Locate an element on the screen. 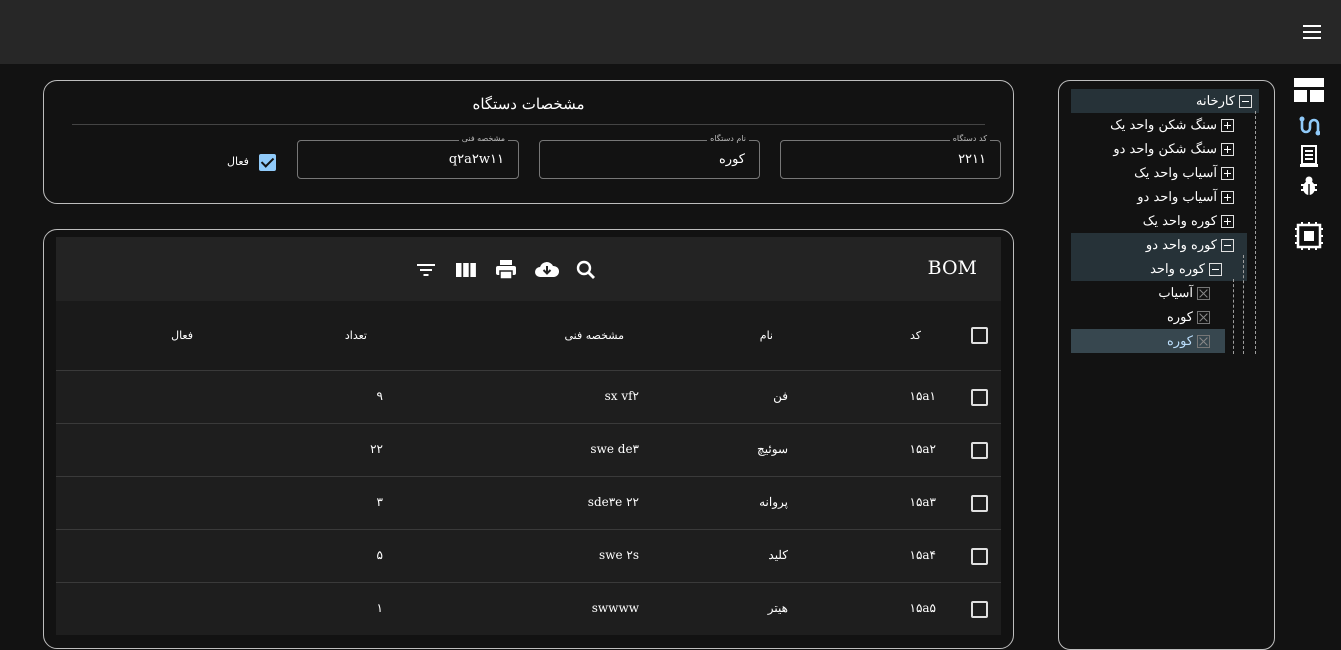 The height and width of the screenshot is (650, 1341). column-active: فعال is located at coordinates (182, 335).